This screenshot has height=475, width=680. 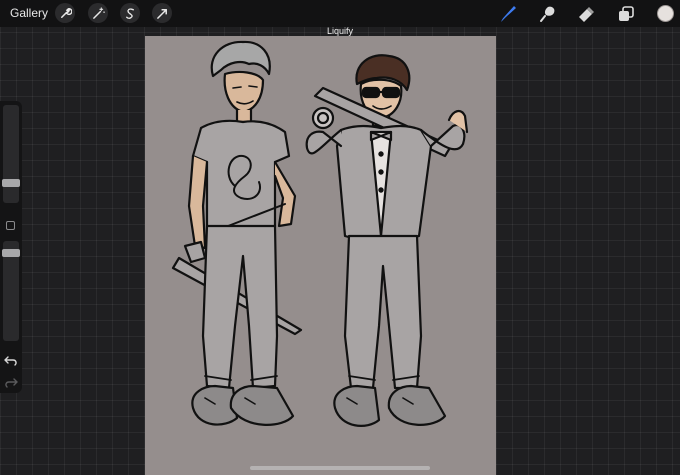 I want to click on undo-icon, so click(x=11, y=359).